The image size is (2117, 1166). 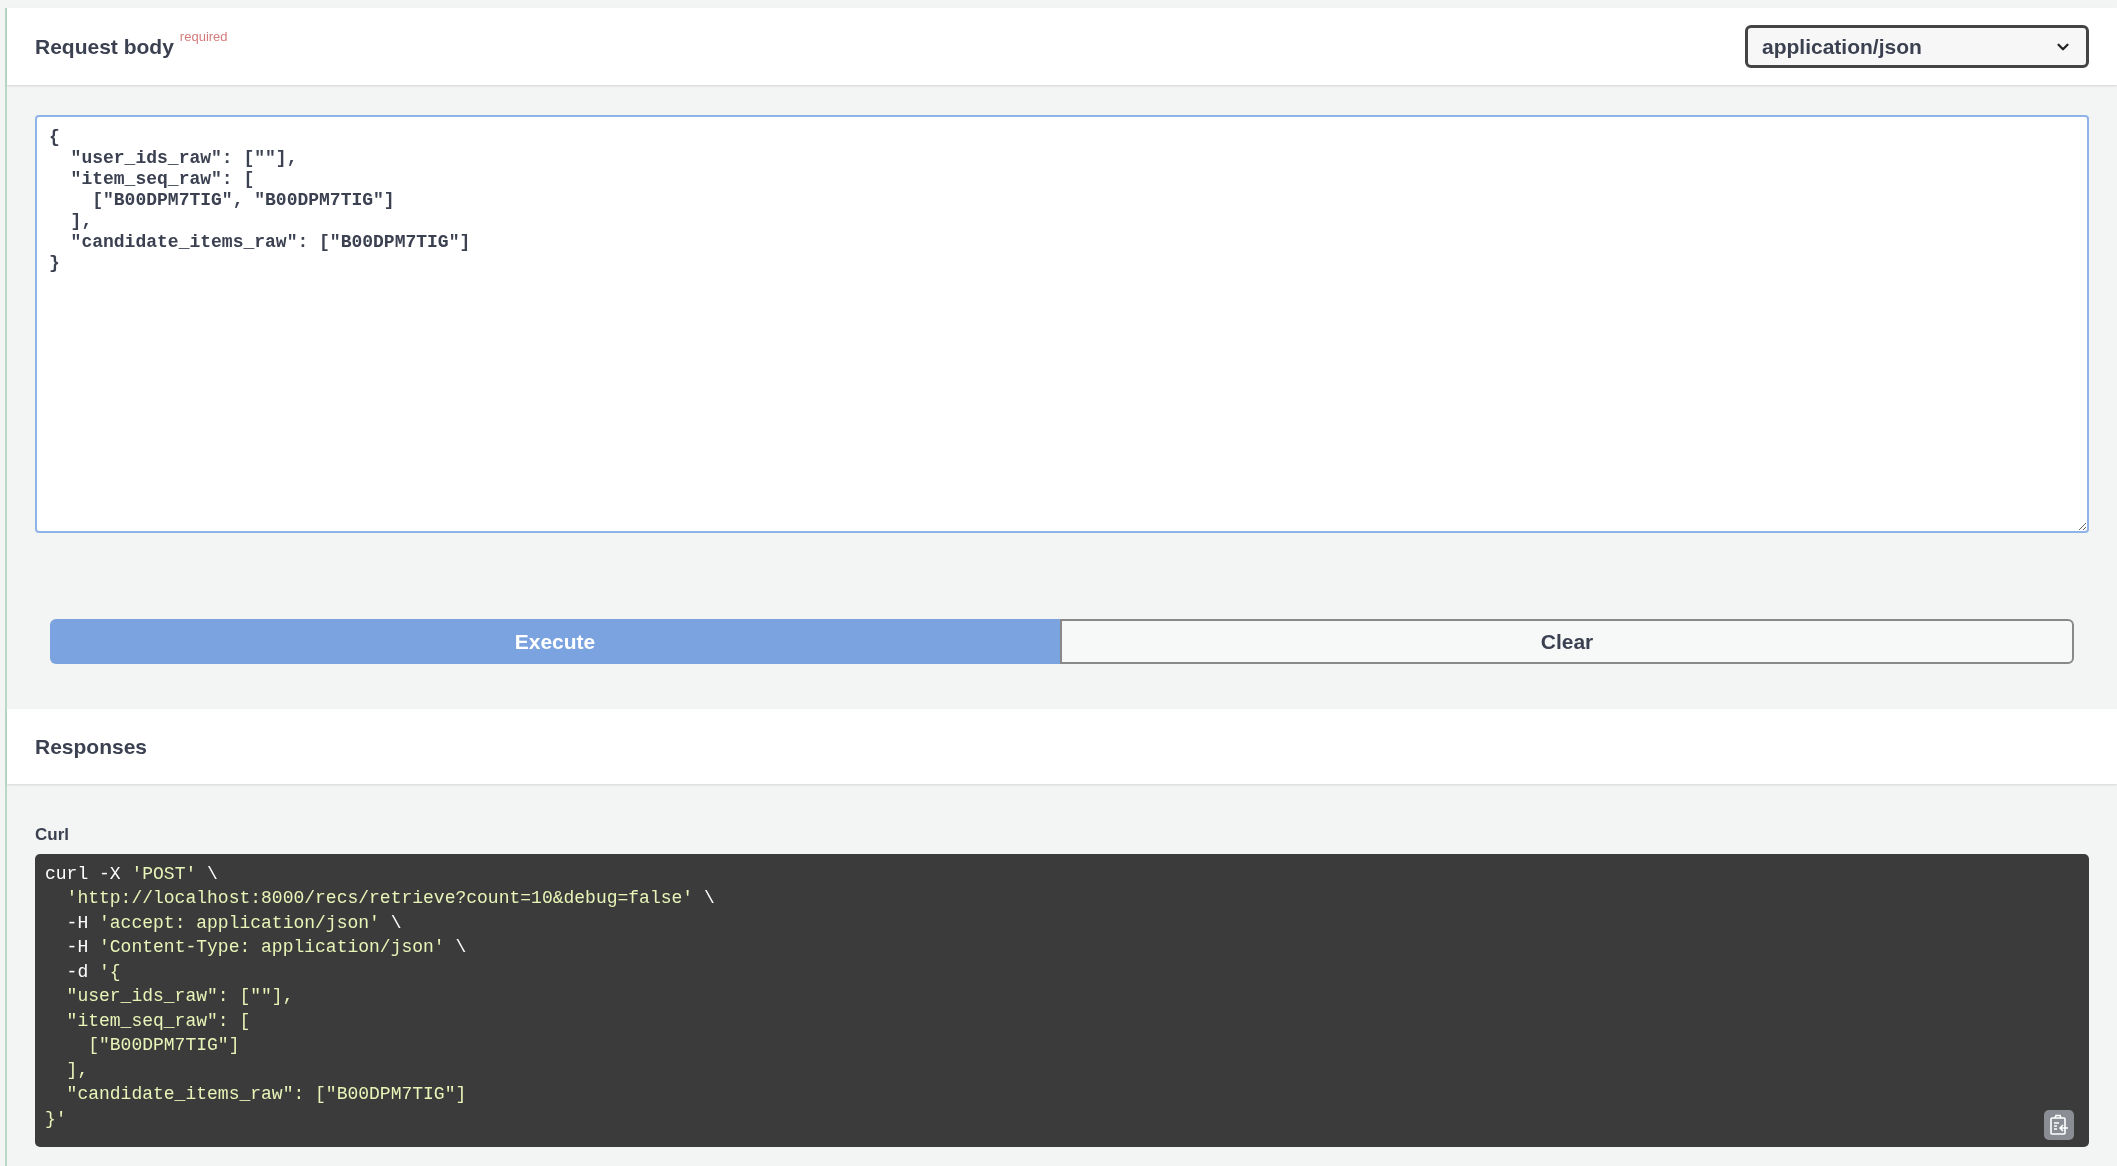 What do you see at coordinates (203, 36) in the screenshot?
I see `required-label: required` at bounding box center [203, 36].